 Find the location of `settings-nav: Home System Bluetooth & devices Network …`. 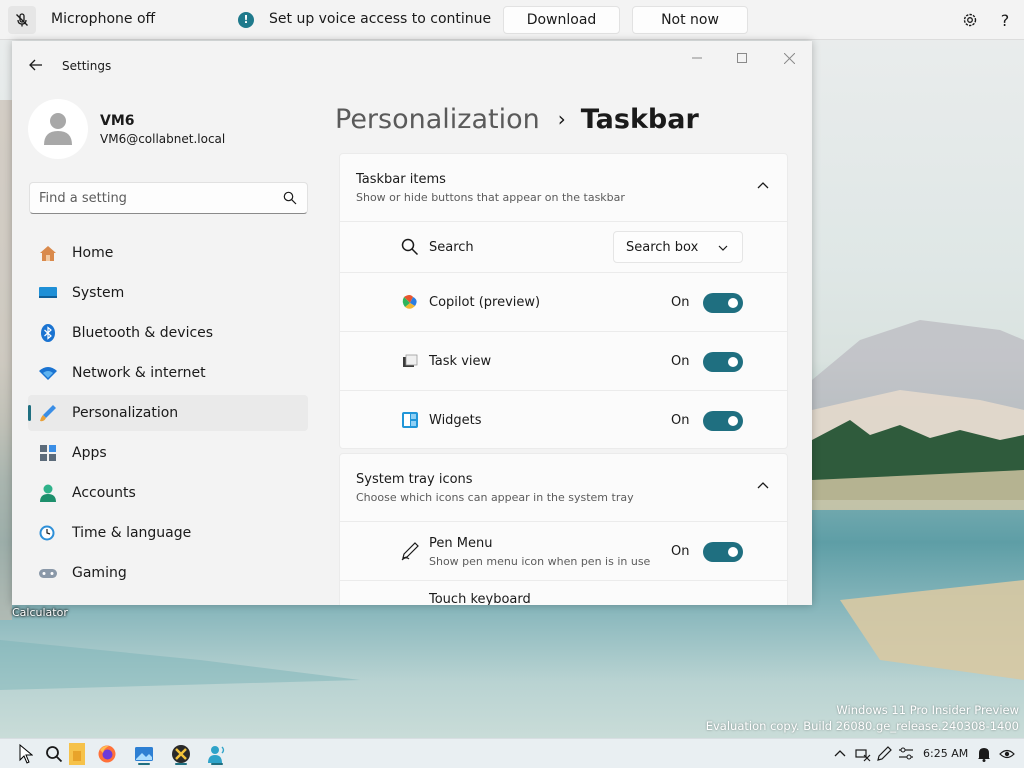

settings-nav: Home System Bluetooth & devices Network … is located at coordinates (168, 415).